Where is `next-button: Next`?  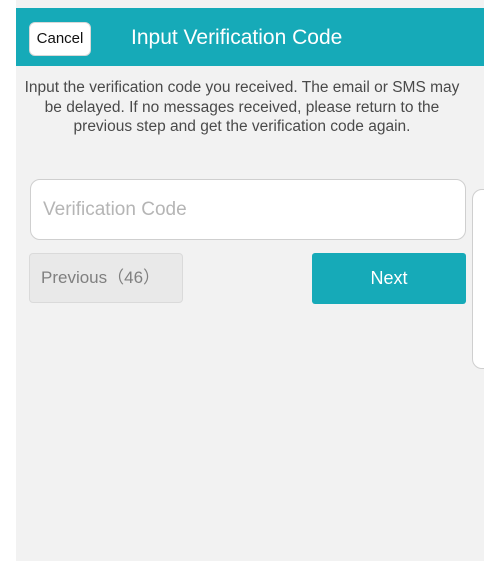
next-button: Next is located at coordinates (389, 278).